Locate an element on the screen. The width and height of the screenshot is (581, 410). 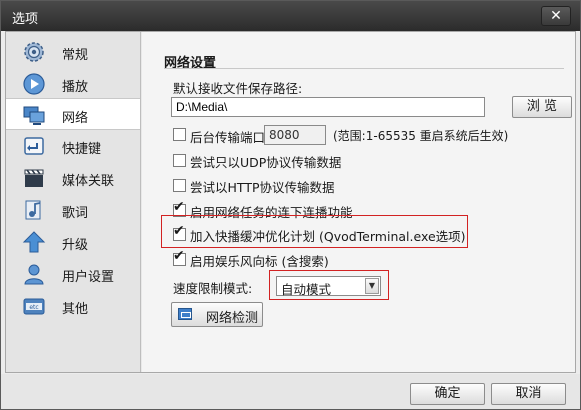
network-check-icon is located at coordinates (185, 314).